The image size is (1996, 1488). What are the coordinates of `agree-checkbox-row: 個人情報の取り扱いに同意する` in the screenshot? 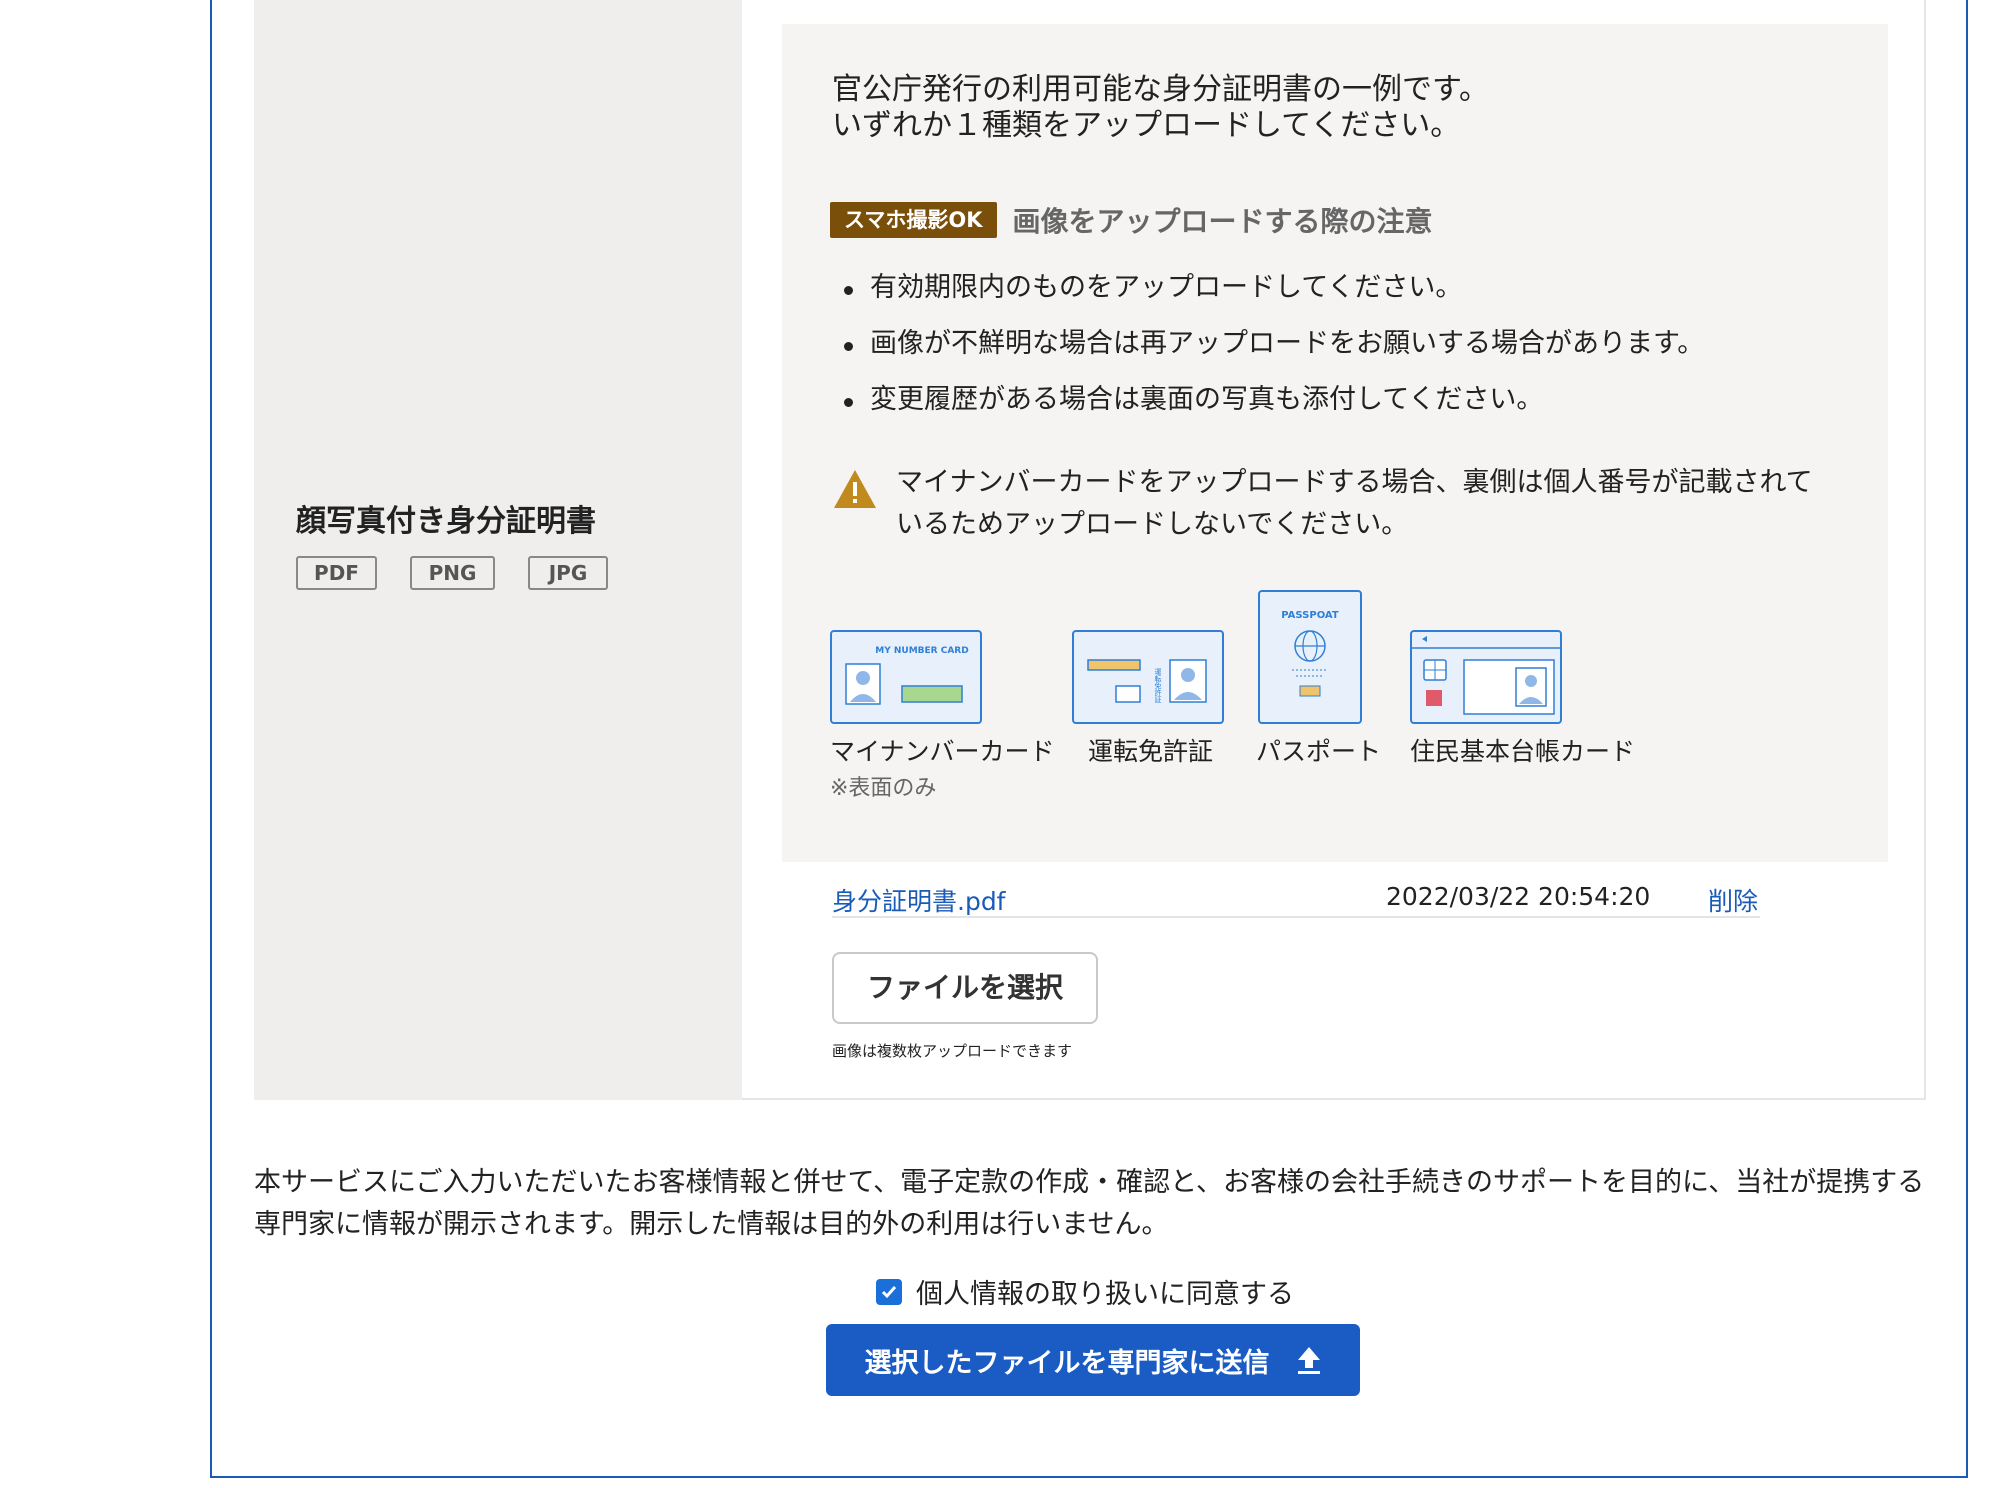 It's located at (1085, 1291).